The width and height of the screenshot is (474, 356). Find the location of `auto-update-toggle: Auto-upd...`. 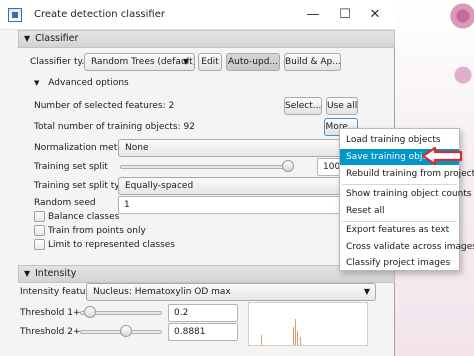

auto-update-toggle: Auto-upd... is located at coordinates (253, 62).